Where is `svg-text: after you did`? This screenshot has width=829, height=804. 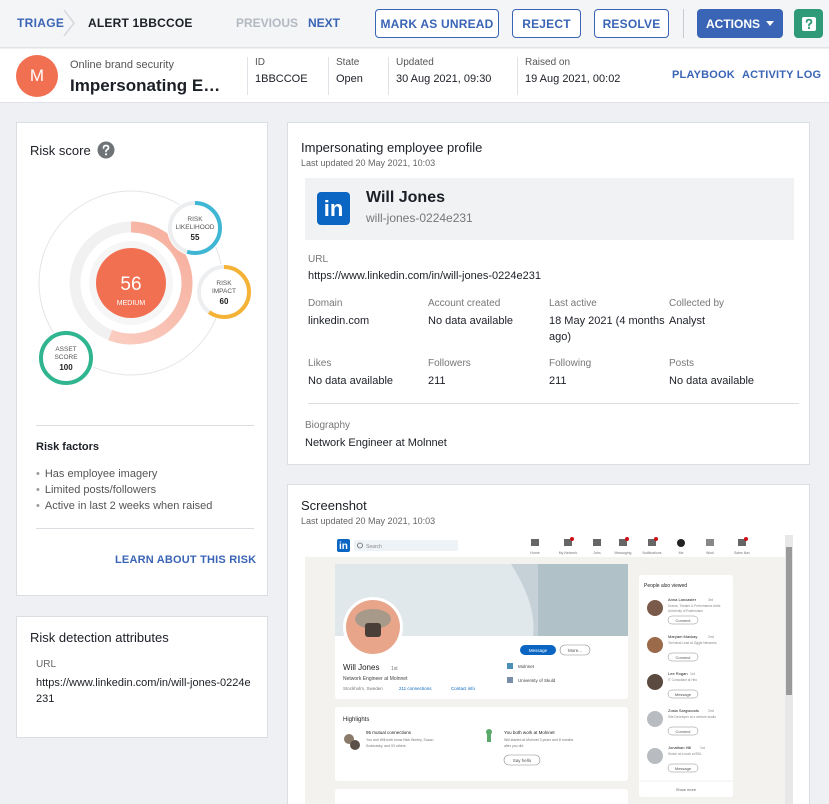 svg-text: after you did is located at coordinates (513, 746).